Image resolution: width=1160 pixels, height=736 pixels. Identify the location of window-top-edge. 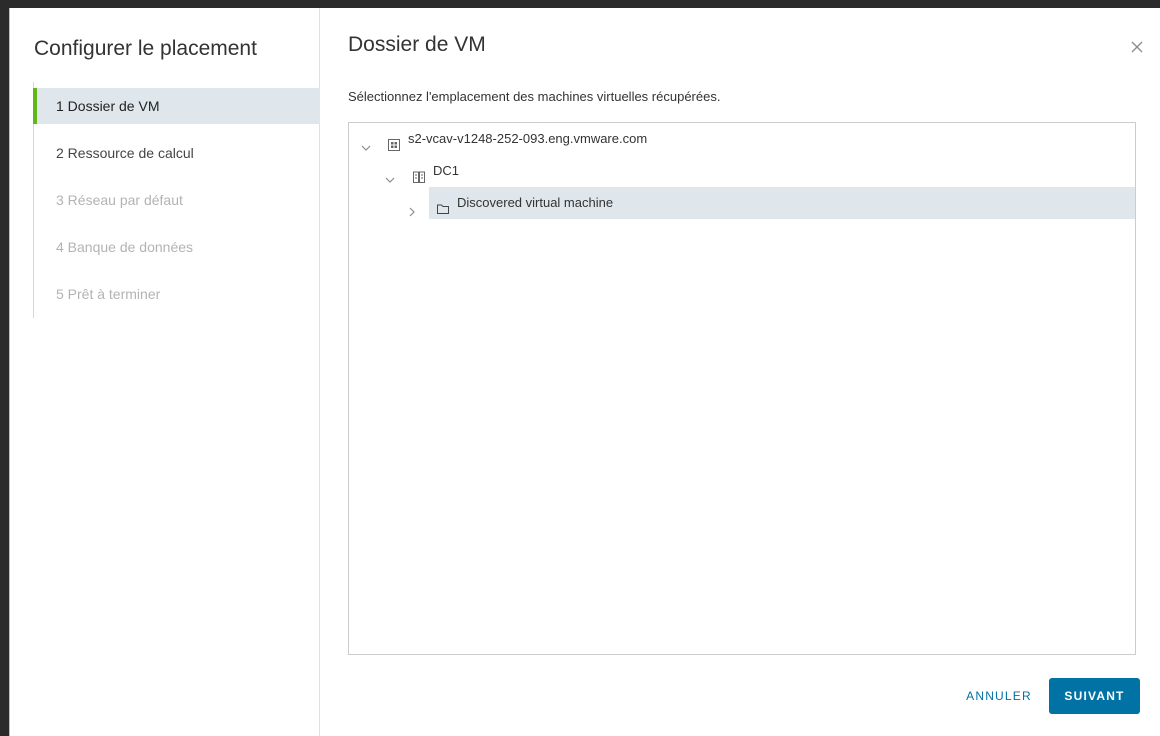
(580, 4).